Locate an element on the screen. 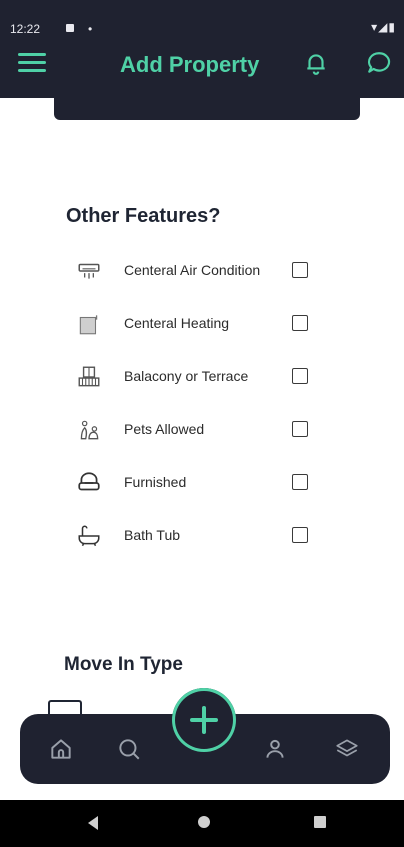  header-extension is located at coordinates (207, 109).